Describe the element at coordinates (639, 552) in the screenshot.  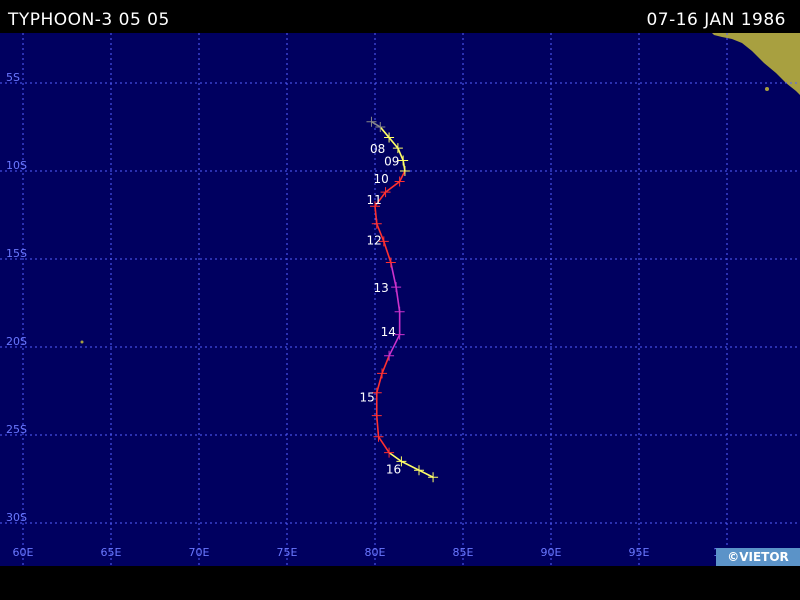
I see `lon-label: 95E` at that location.